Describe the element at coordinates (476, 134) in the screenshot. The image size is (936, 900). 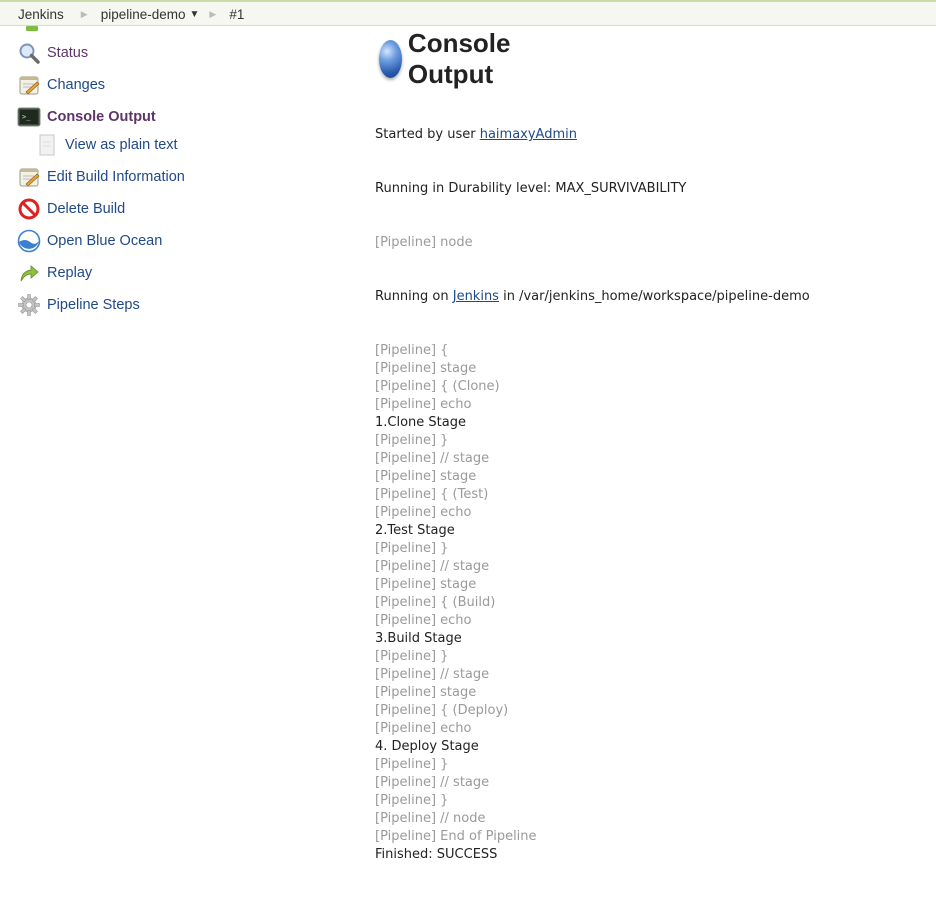
I see `console-line-started: Started by user haimaxyAdmin` at that location.